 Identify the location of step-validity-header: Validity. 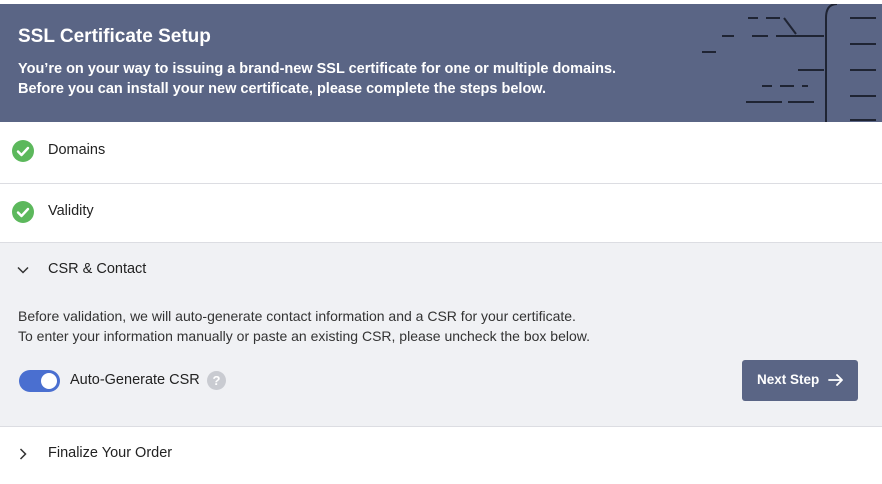
(441, 212).